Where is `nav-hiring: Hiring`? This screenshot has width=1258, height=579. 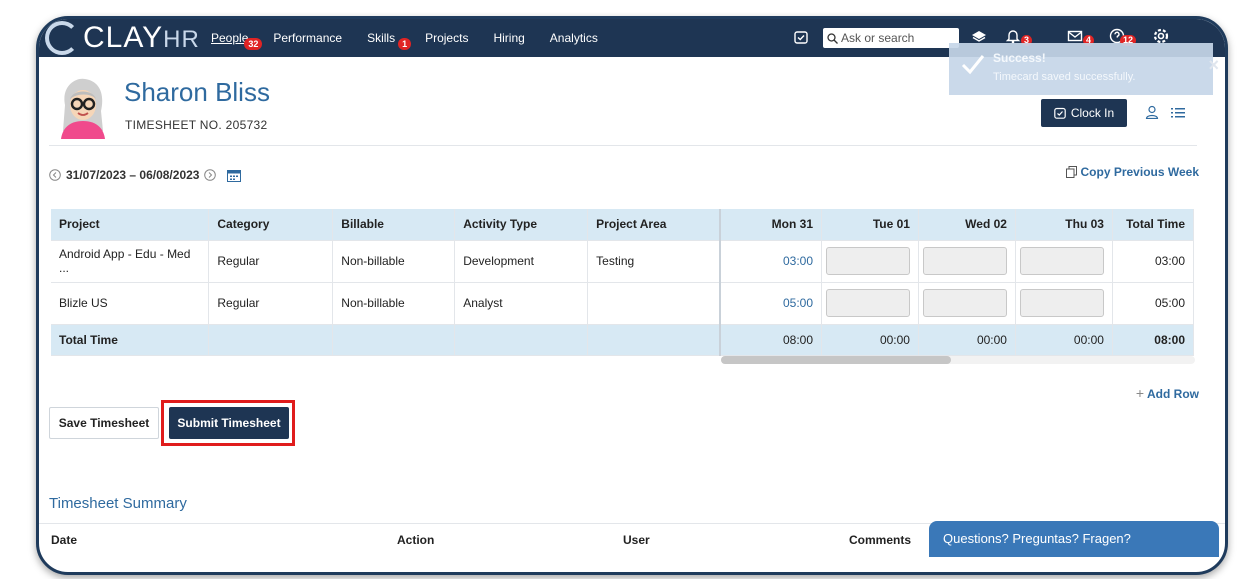
nav-hiring: Hiring is located at coordinates (508, 38).